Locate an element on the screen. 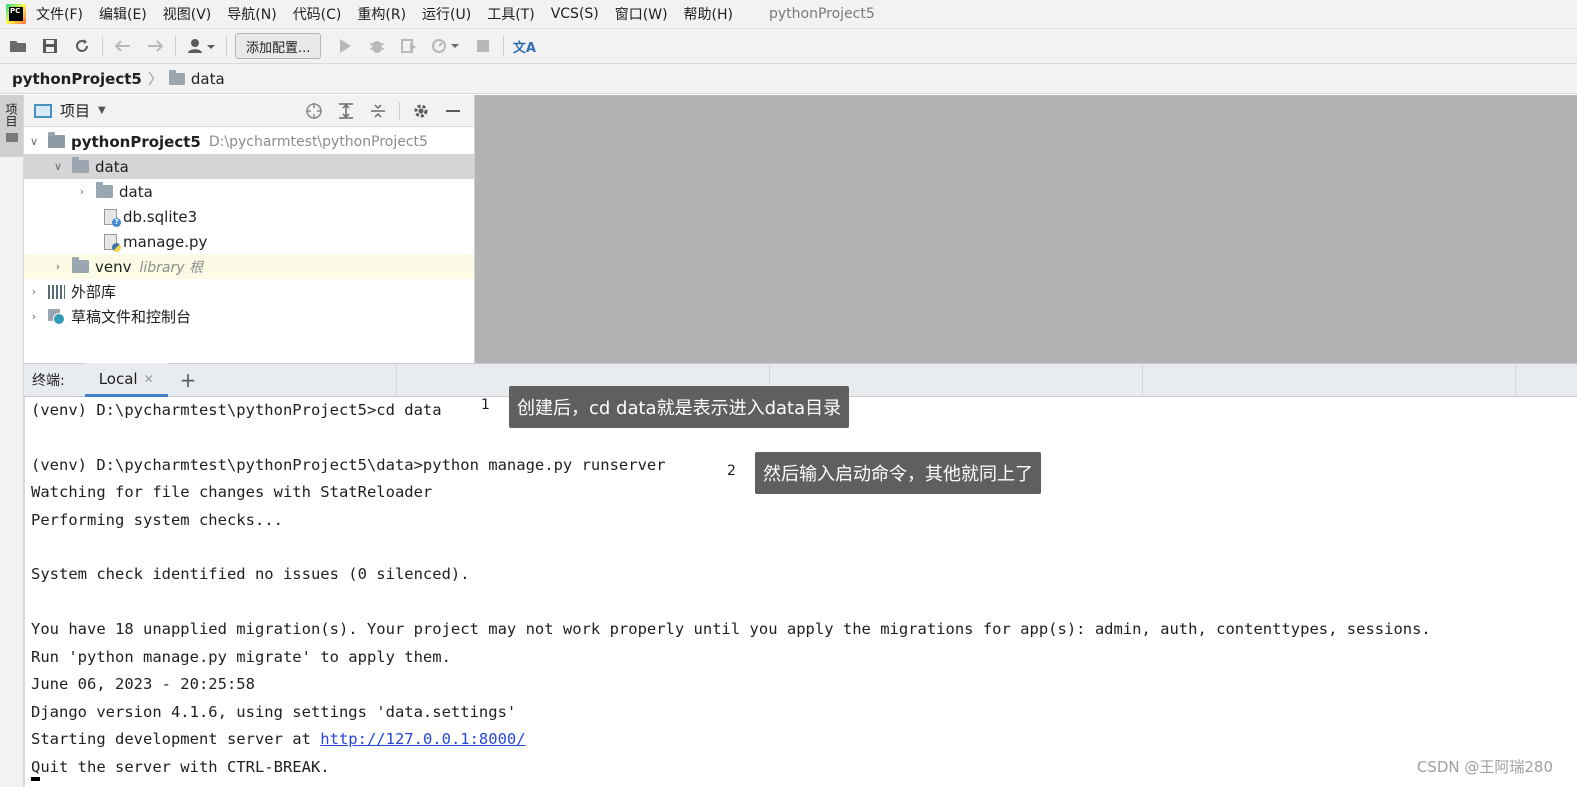  stop-icon is located at coordinates (483, 46).